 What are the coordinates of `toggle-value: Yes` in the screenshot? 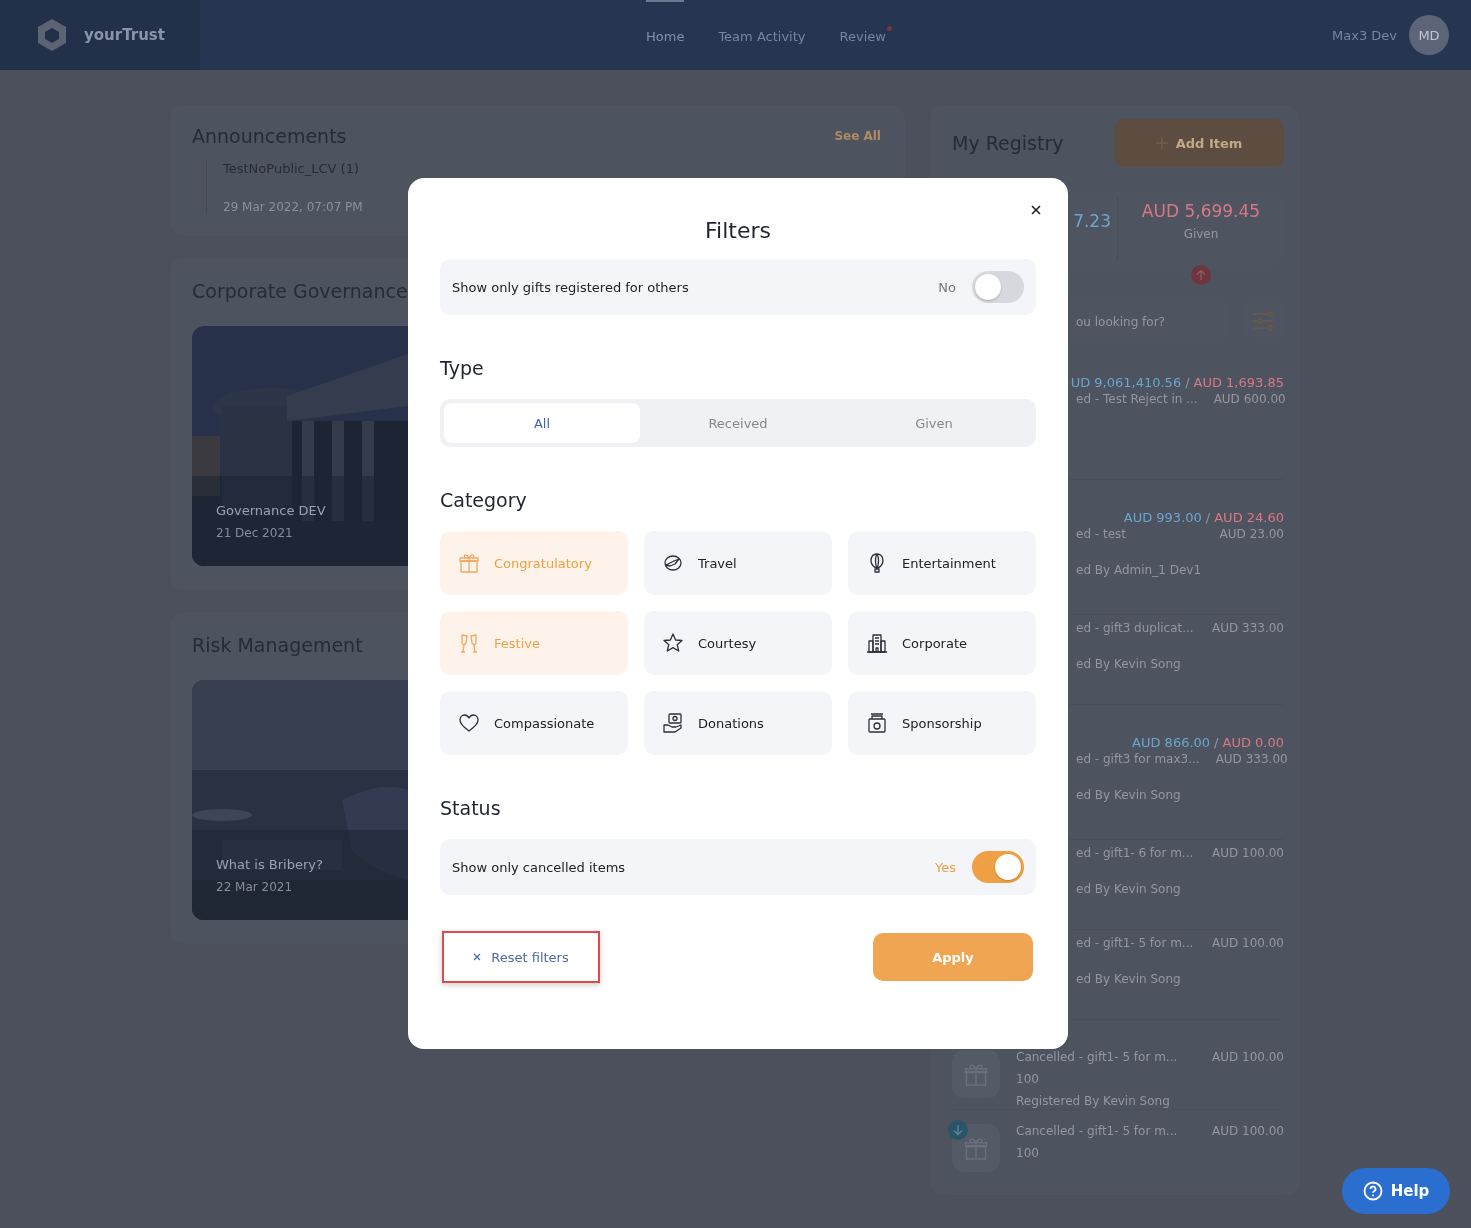 It's located at (945, 867).